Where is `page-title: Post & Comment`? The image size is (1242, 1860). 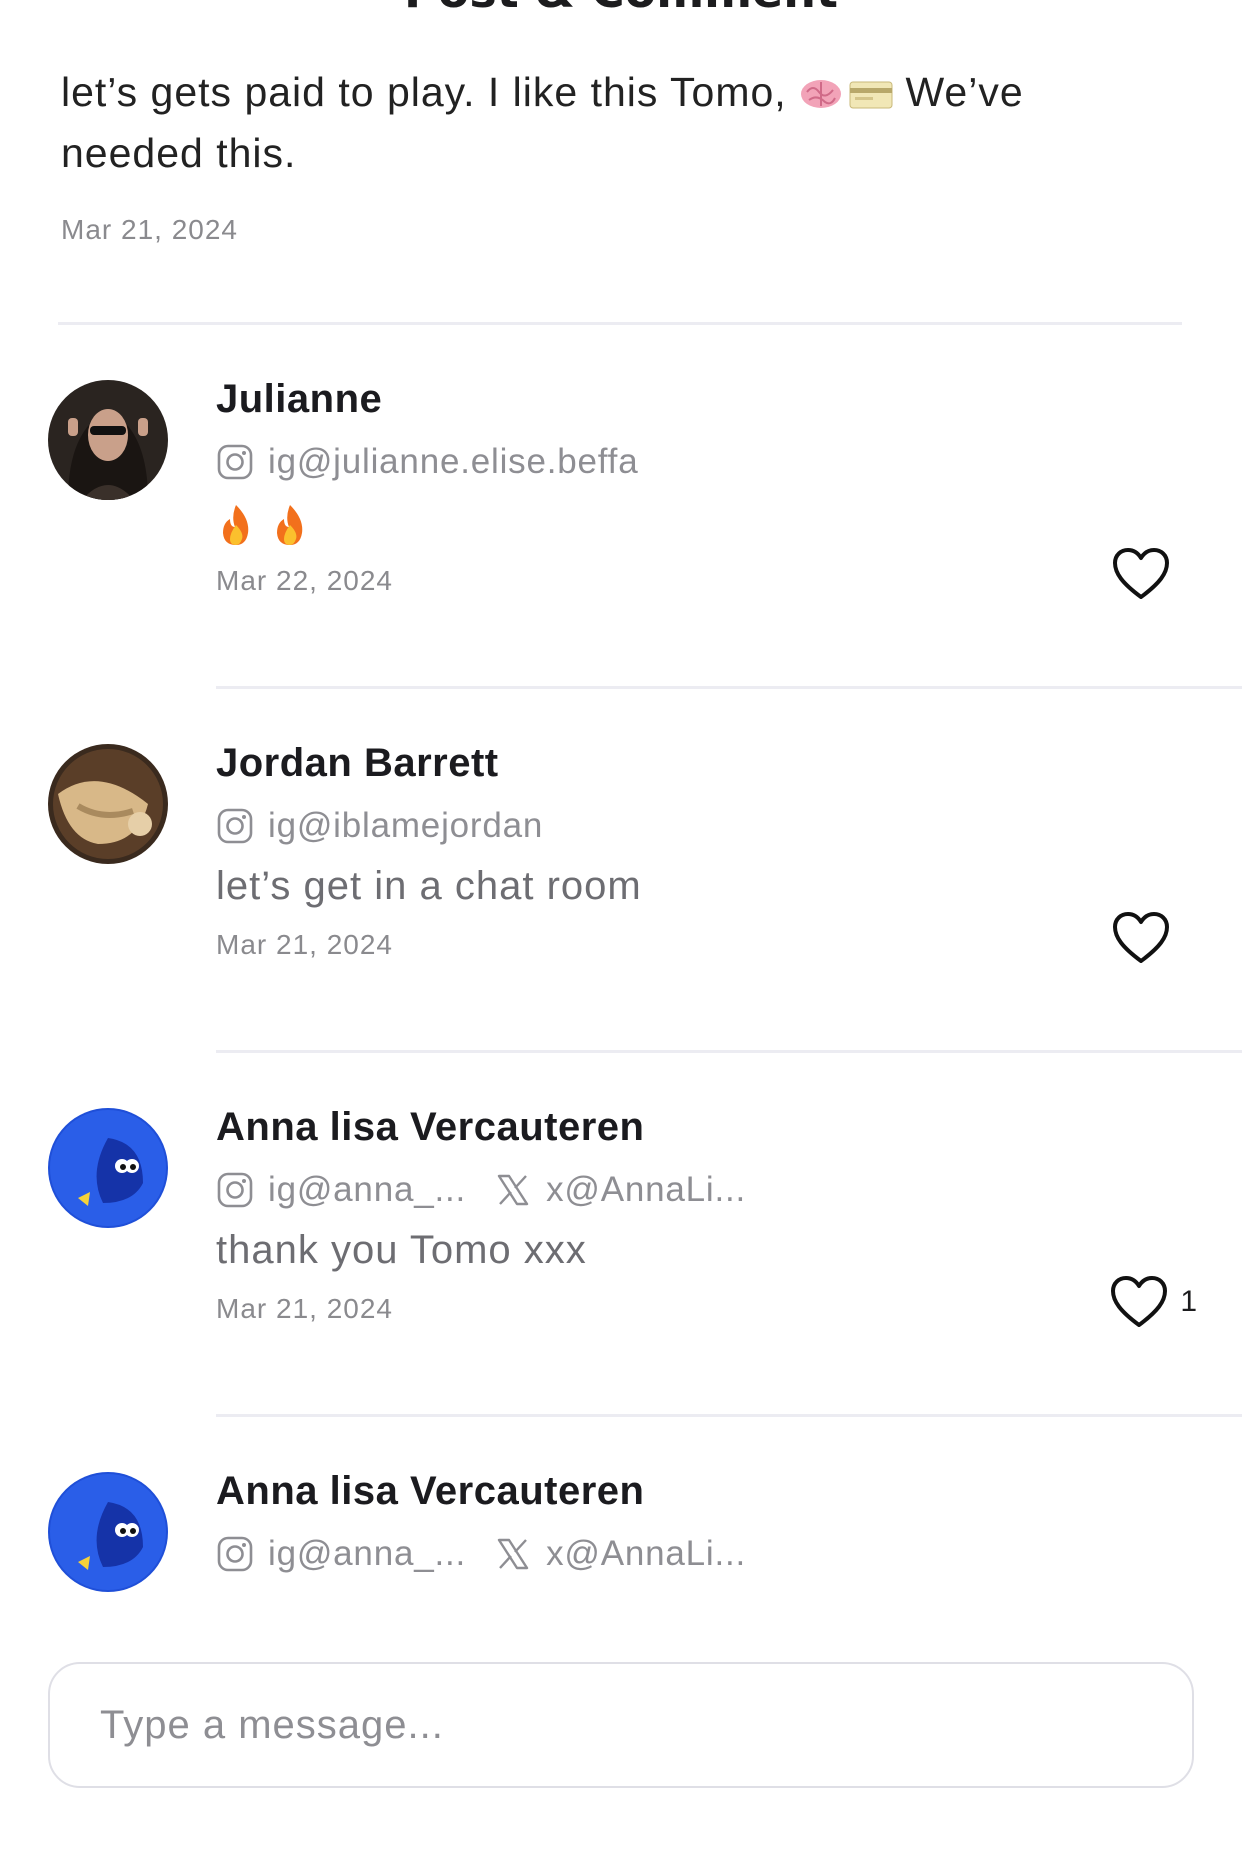 page-title: Post & Comment is located at coordinates (621, 9).